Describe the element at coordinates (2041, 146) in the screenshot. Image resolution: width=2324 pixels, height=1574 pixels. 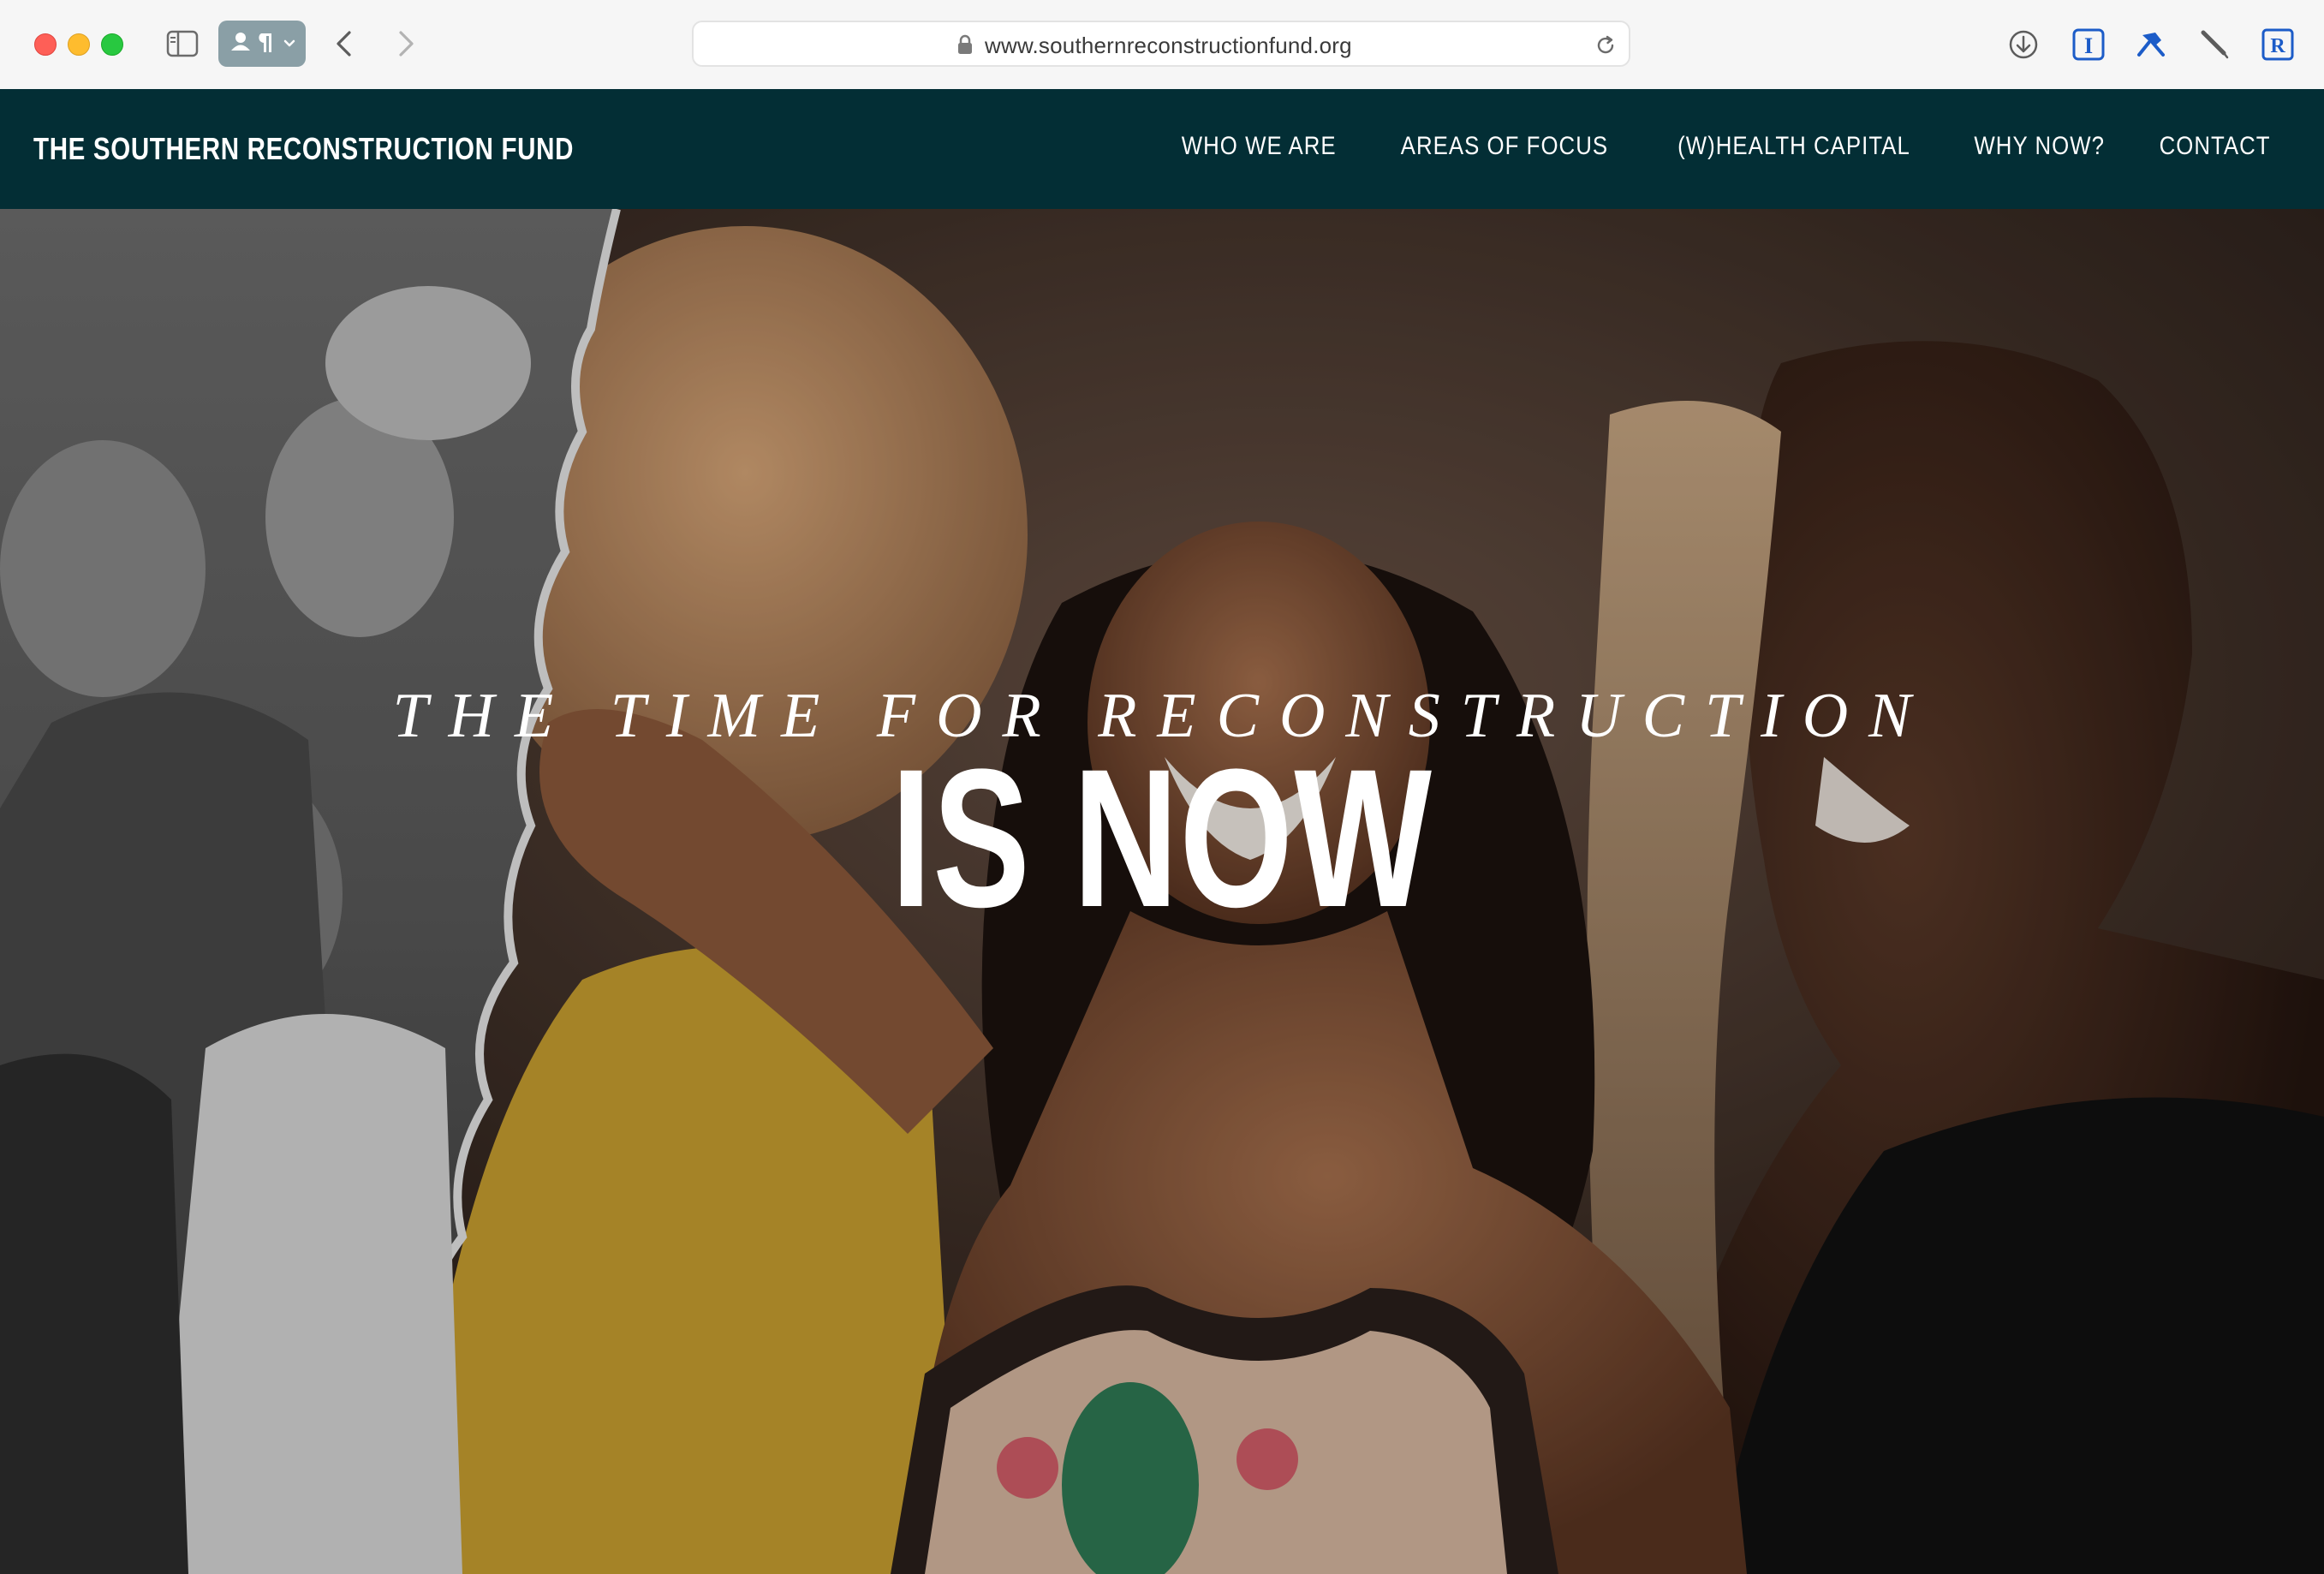
I see `nav-why-now: WHY NOW?` at that location.